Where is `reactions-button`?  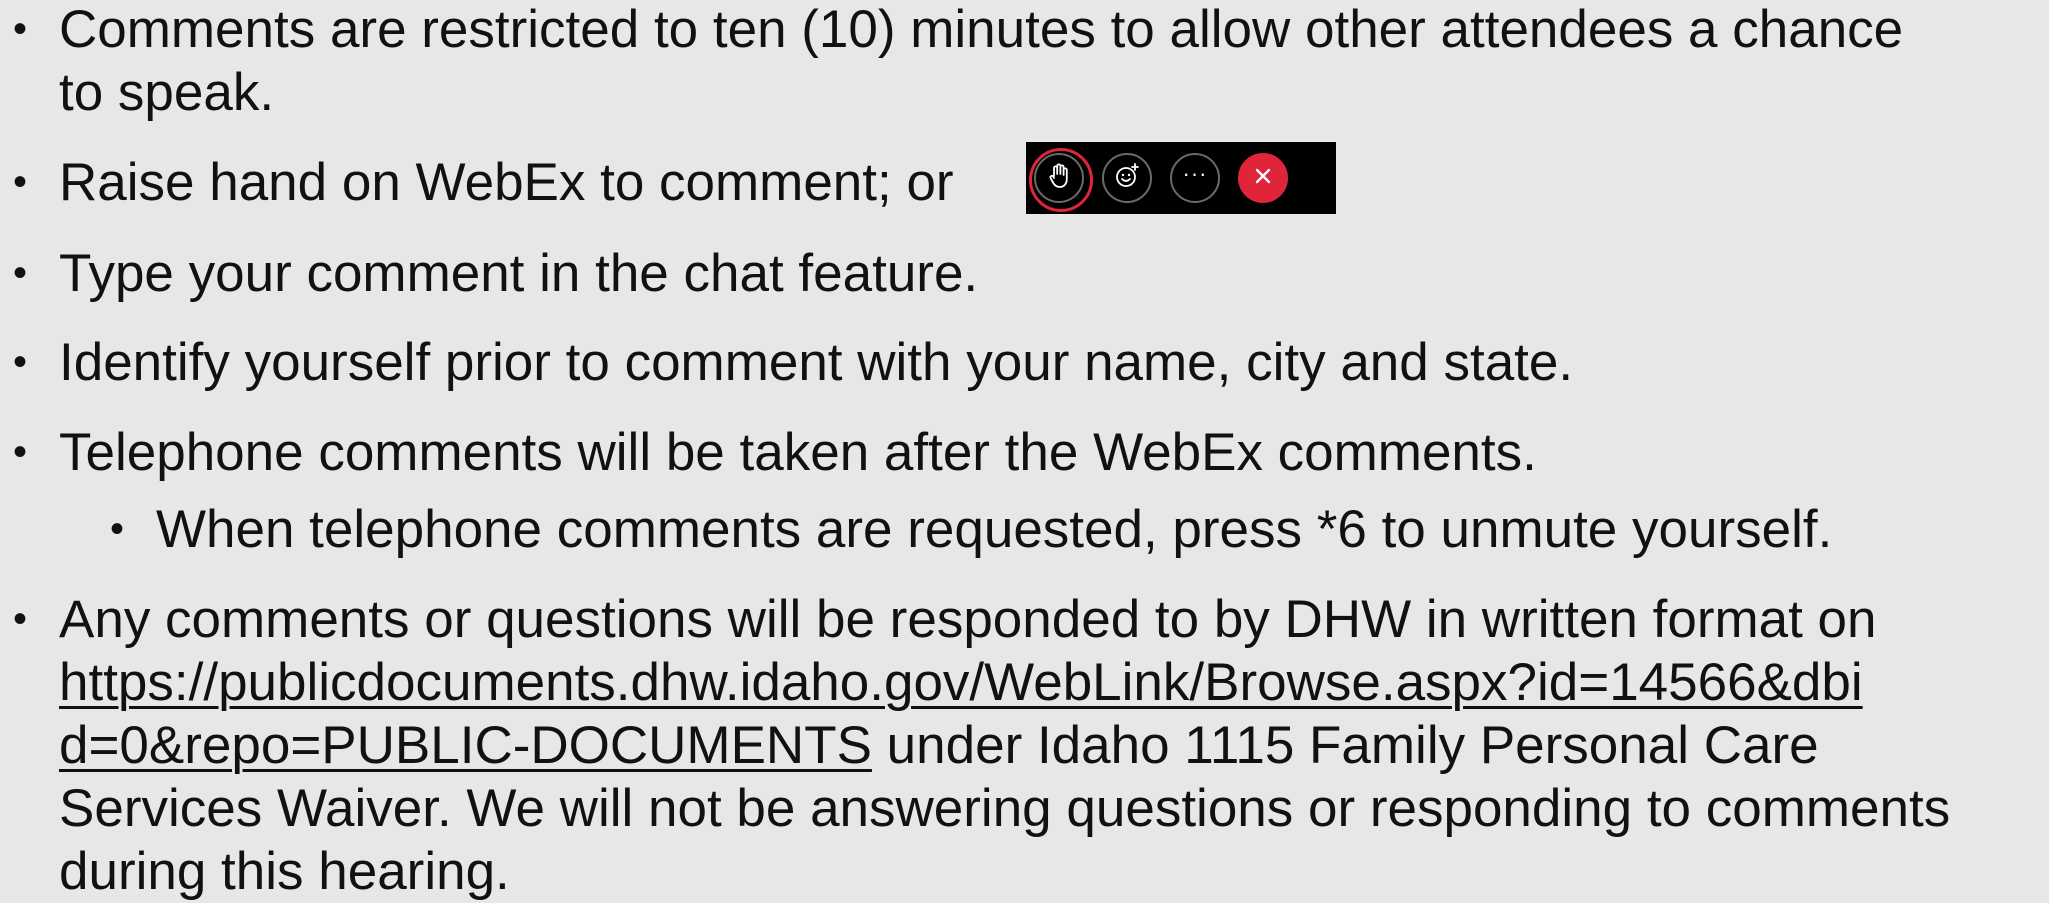
reactions-button is located at coordinates (1127, 178).